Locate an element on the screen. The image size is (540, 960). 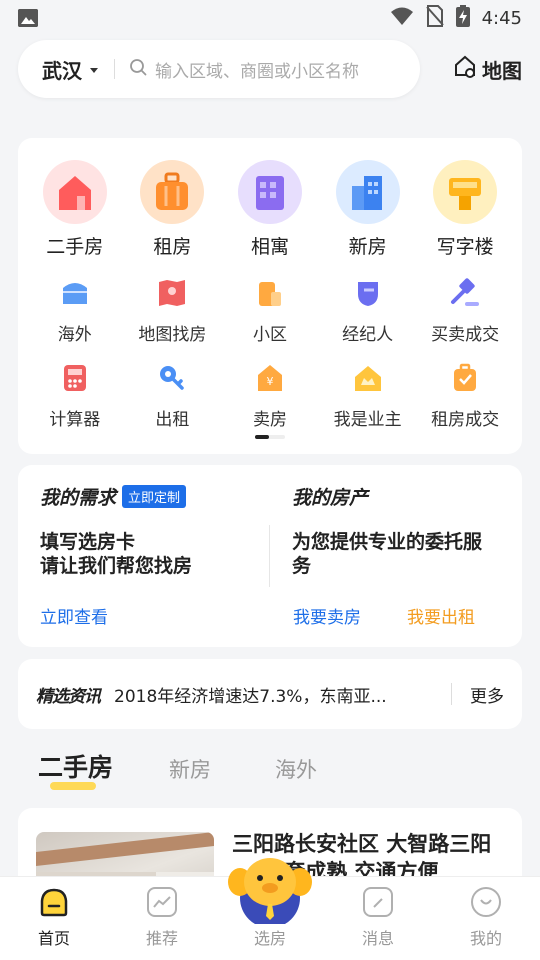
nav-label: 推荐 is located at coordinates (161, 938).